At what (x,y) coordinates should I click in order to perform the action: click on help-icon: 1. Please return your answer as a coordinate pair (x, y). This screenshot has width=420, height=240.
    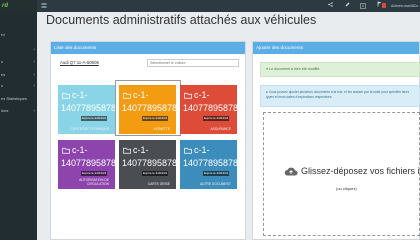
    Looking at the image, I should click on (363, 6).